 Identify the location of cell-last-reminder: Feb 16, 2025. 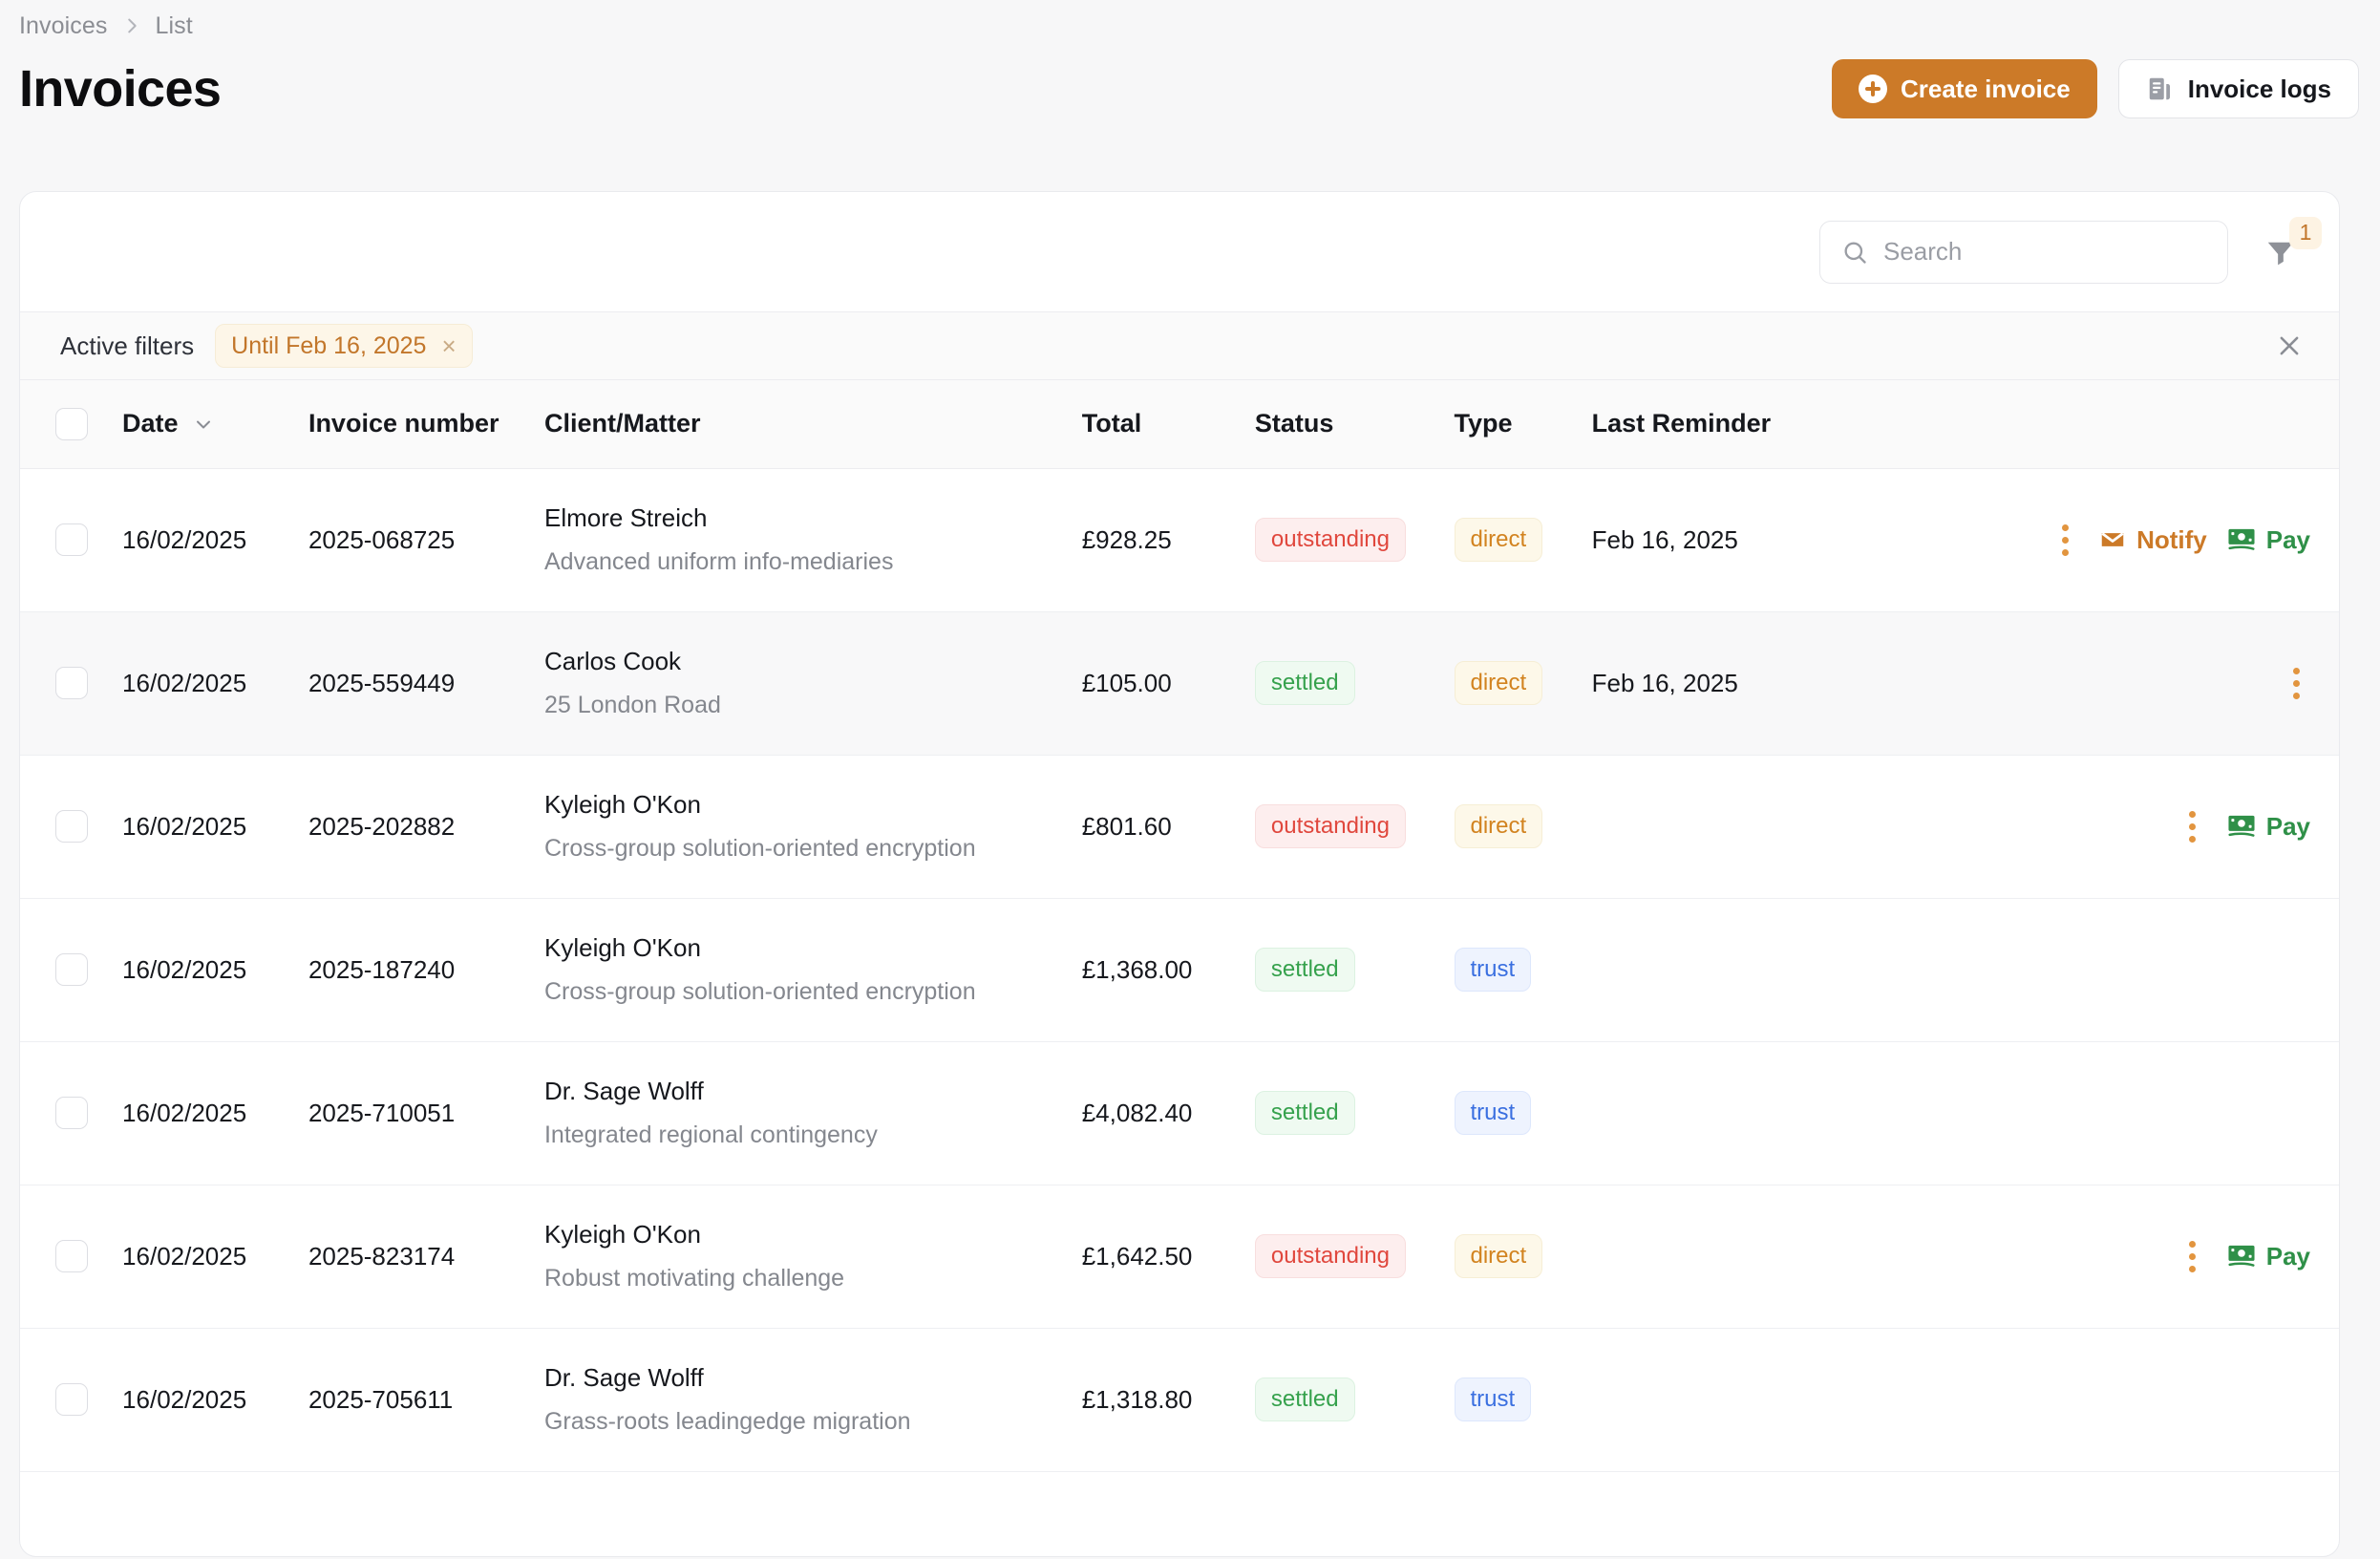
(1788, 684).